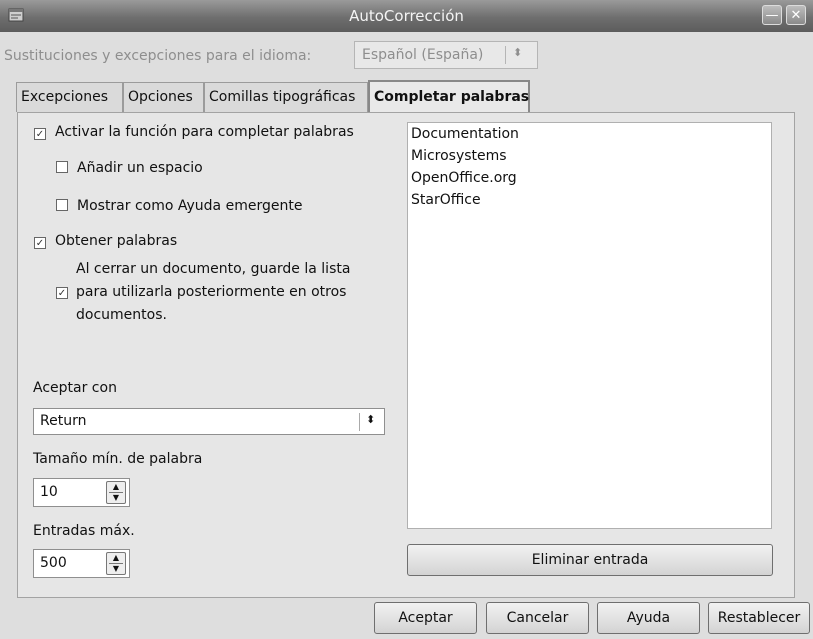  I want to click on window-title: AutoCorrección, so click(406, 16).